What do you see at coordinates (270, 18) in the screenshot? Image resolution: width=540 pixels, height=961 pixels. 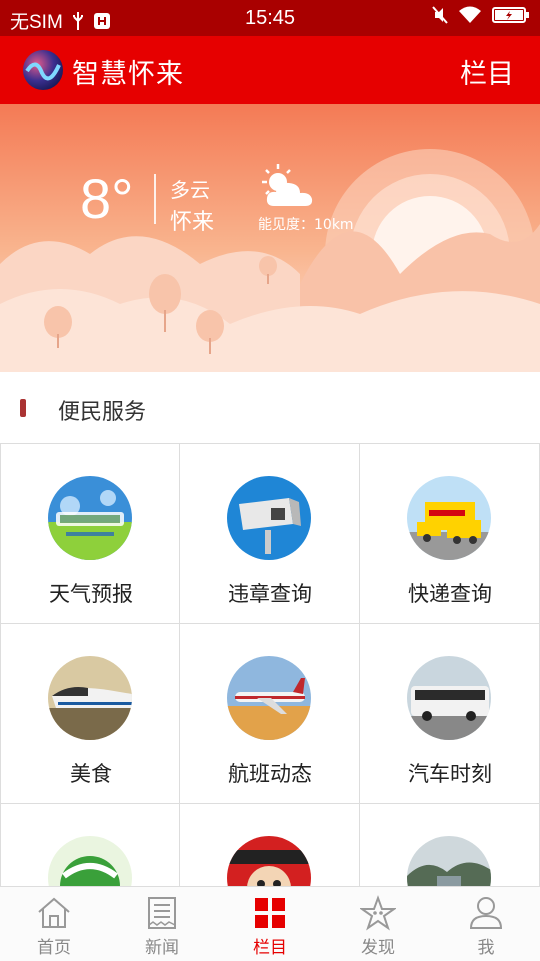 I see `status-bar: 无SIM 15:45` at bounding box center [270, 18].